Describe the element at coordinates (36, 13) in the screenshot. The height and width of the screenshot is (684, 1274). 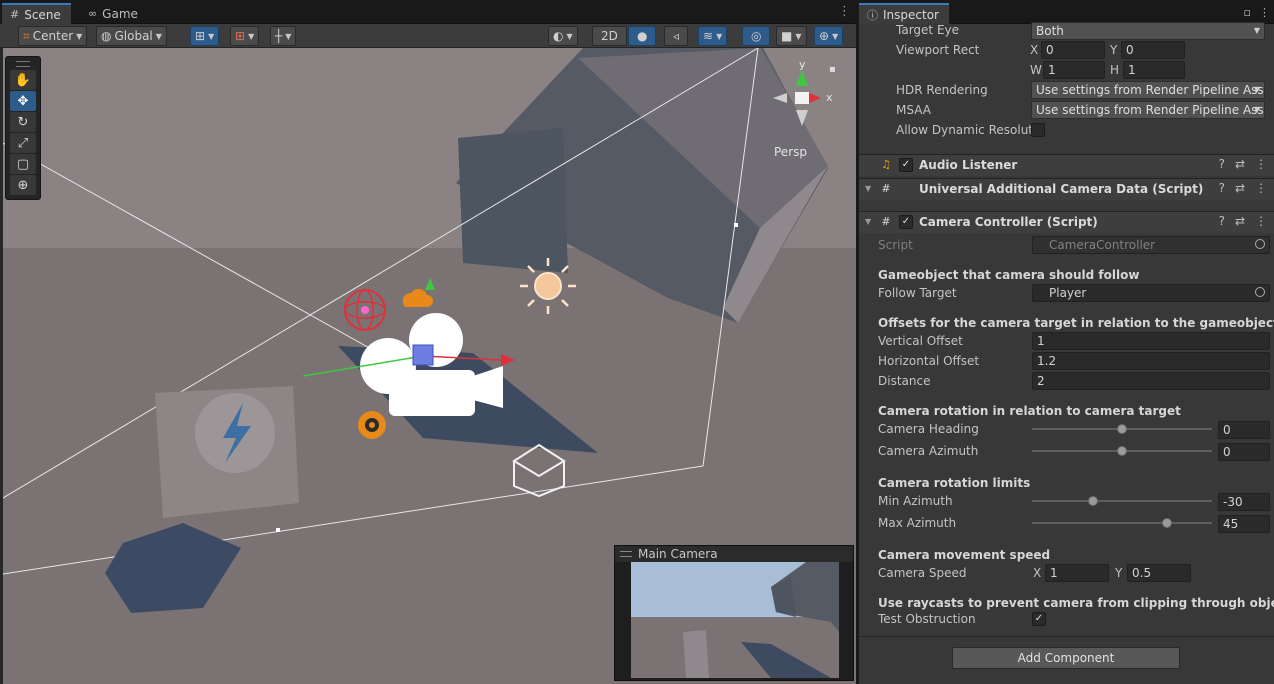
I see `tab-scene: # Scene` at that location.